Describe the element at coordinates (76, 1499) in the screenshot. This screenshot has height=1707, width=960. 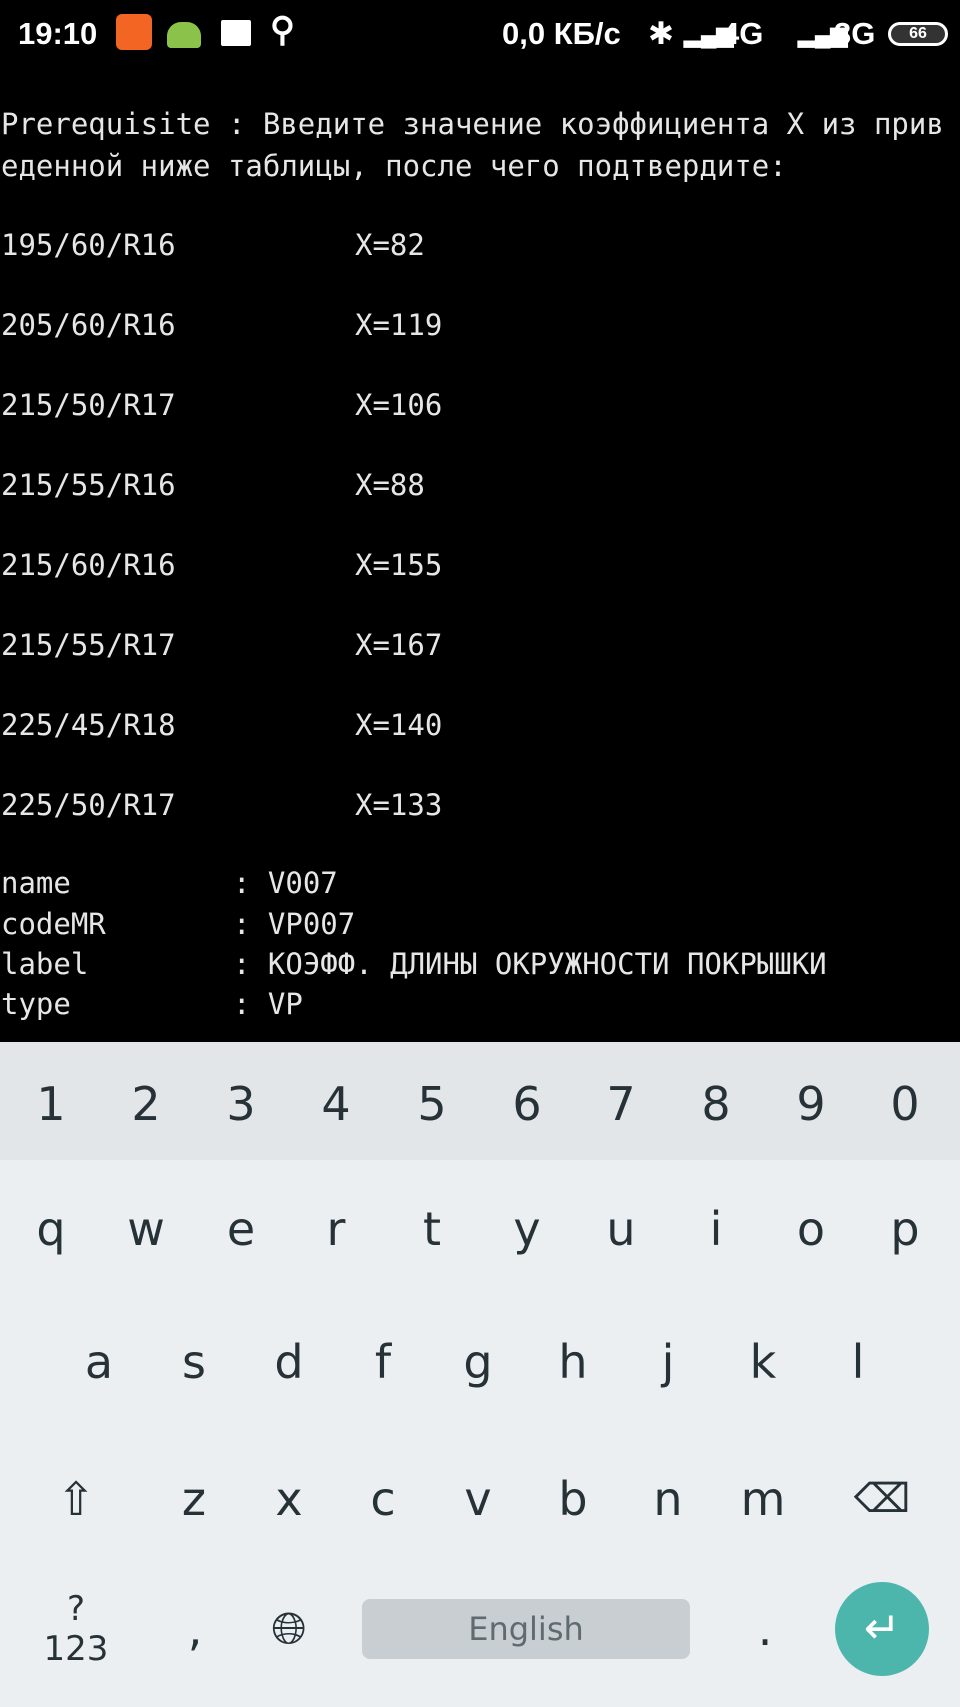
I see `shift-key: ⇧` at that location.